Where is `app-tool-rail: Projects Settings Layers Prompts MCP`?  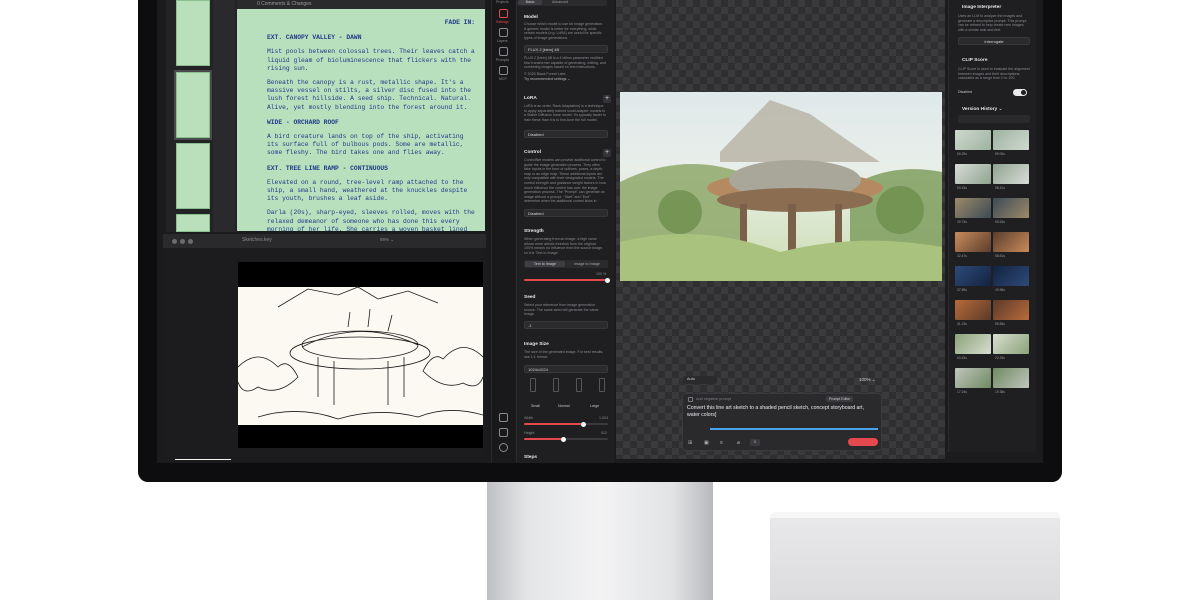
app-tool-rail: Projects Settings Layers Prompts MCP is located at coordinates (503, 231).